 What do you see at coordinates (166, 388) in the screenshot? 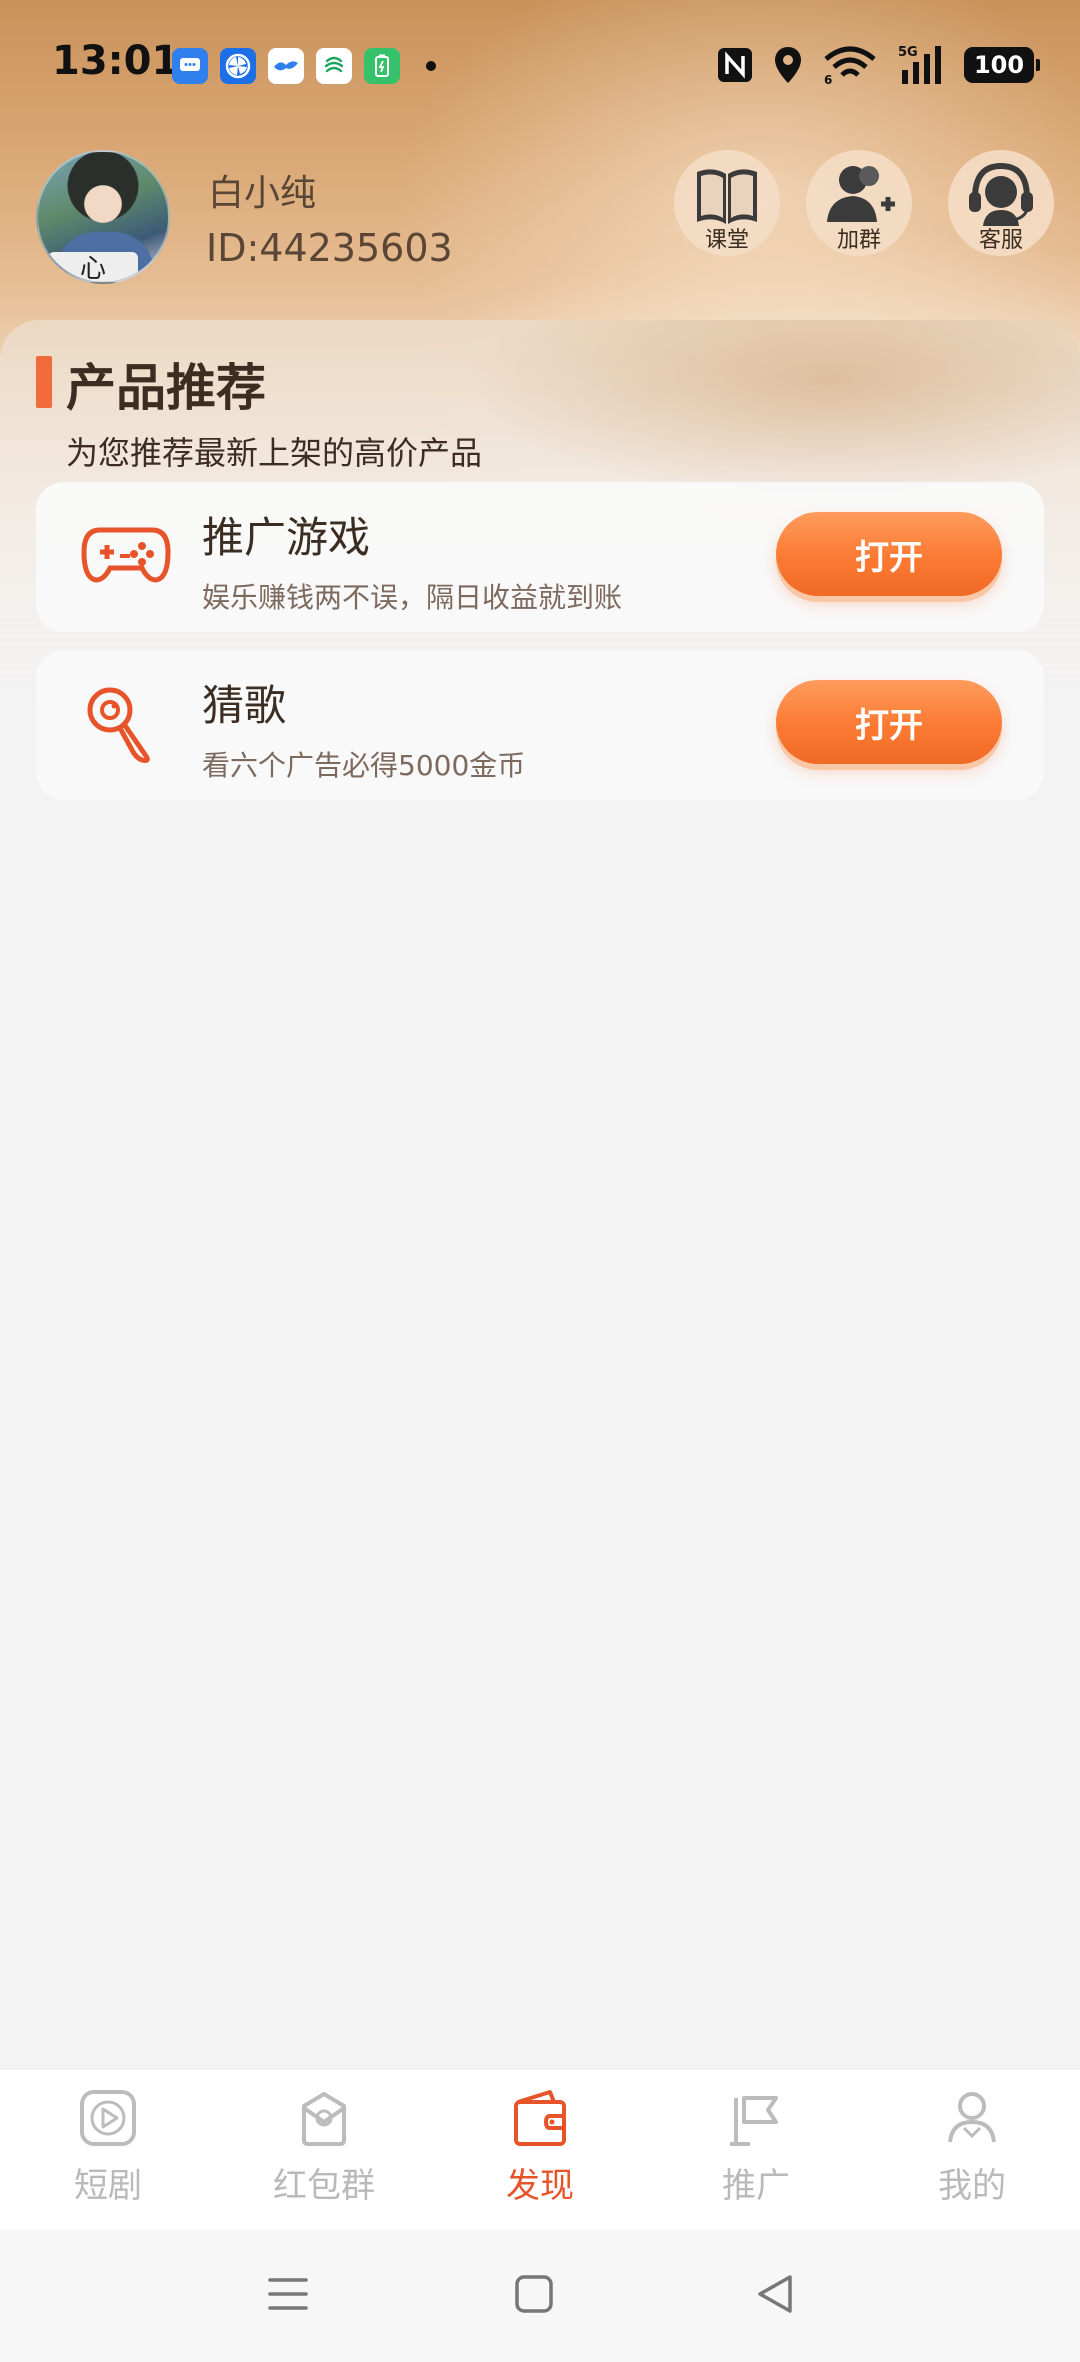
I see `section-title: 产品推荐` at bounding box center [166, 388].